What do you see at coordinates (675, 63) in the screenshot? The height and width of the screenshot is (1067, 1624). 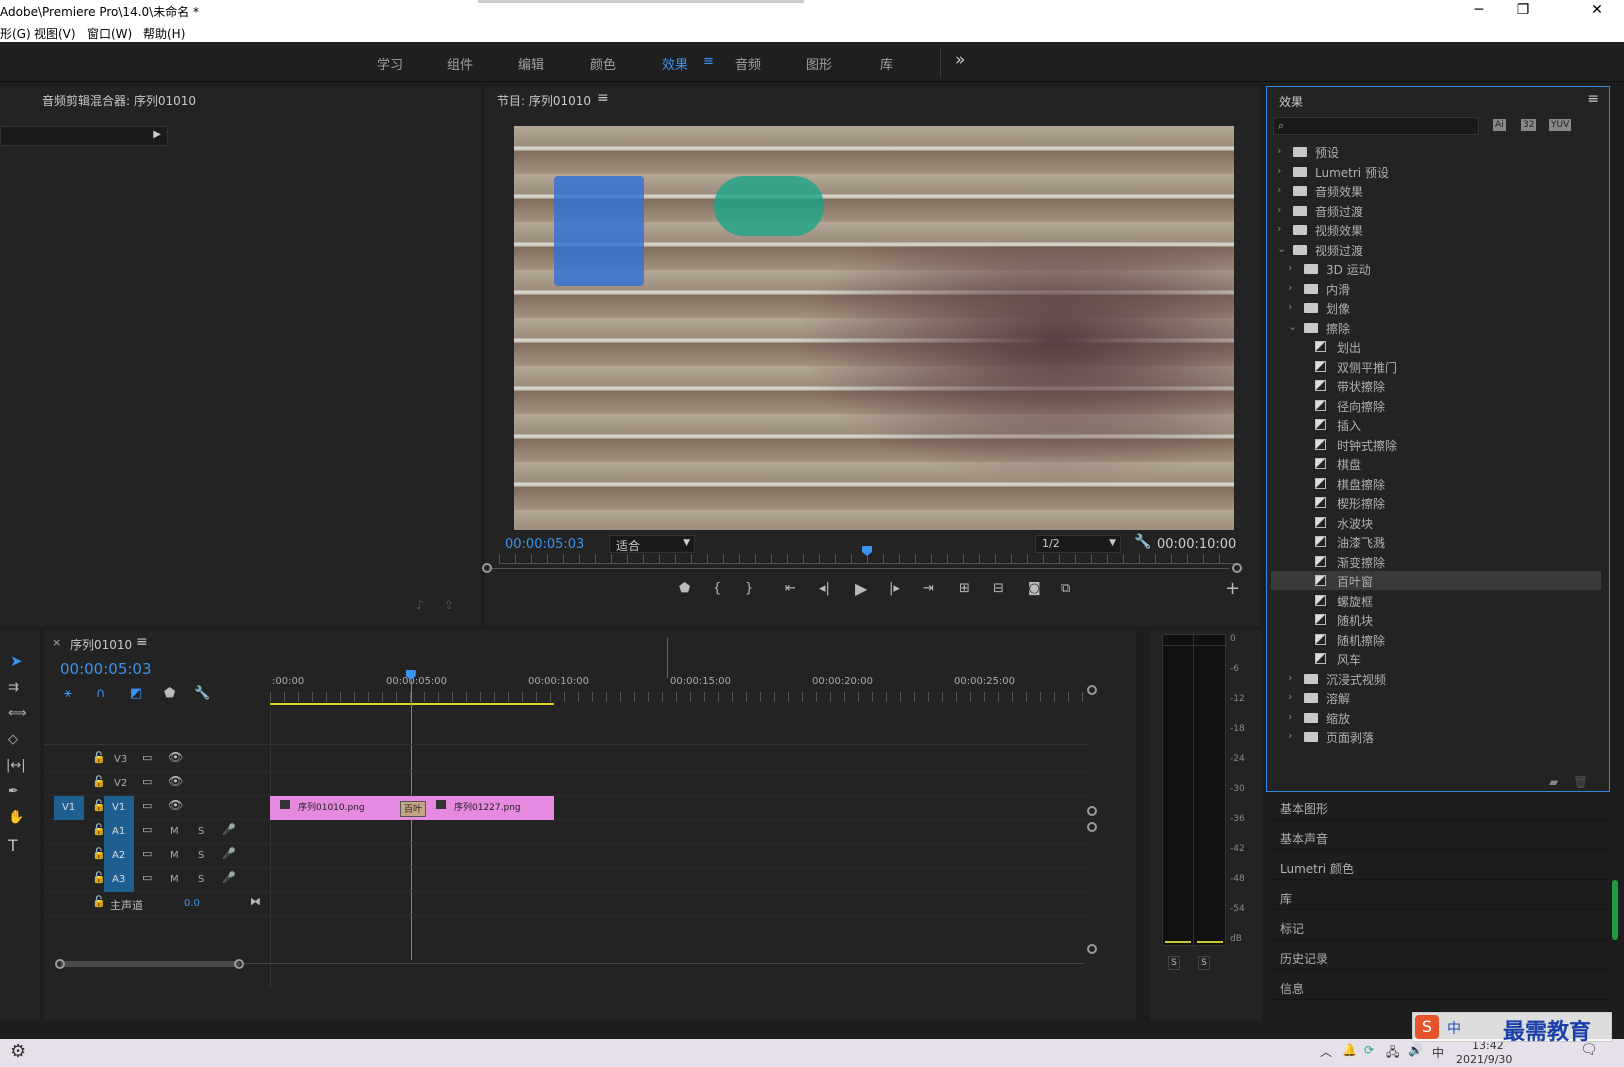 I see `workspace-effects: 效果` at bounding box center [675, 63].